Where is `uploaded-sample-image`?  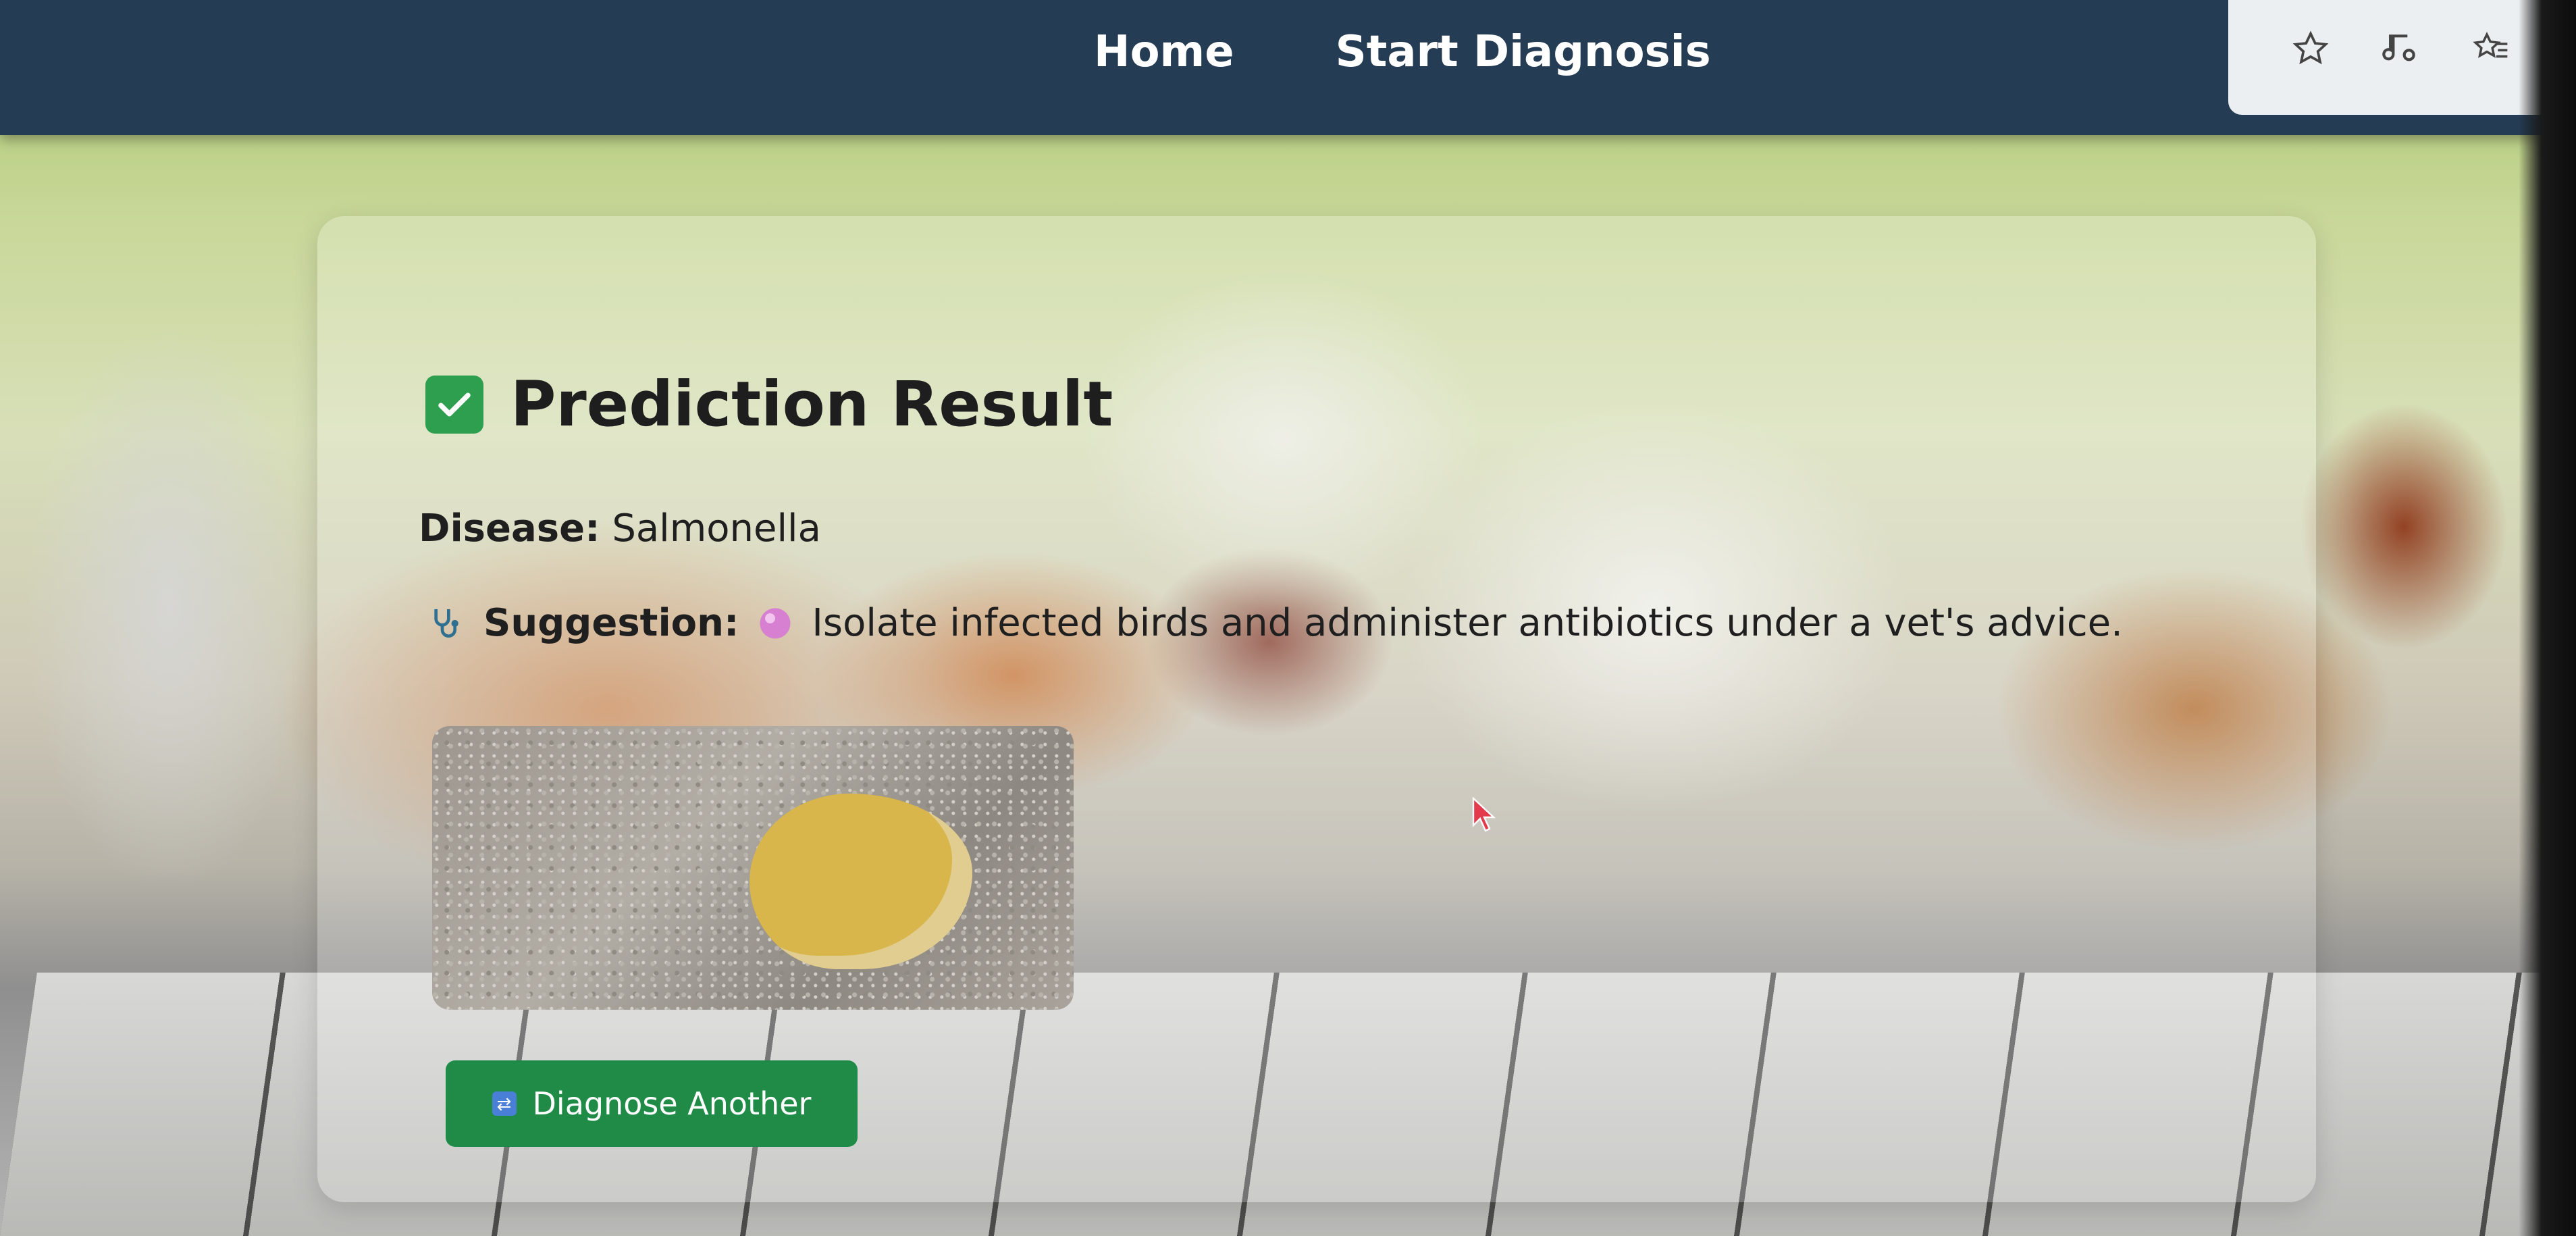
uploaded-sample-image is located at coordinates (753, 868).